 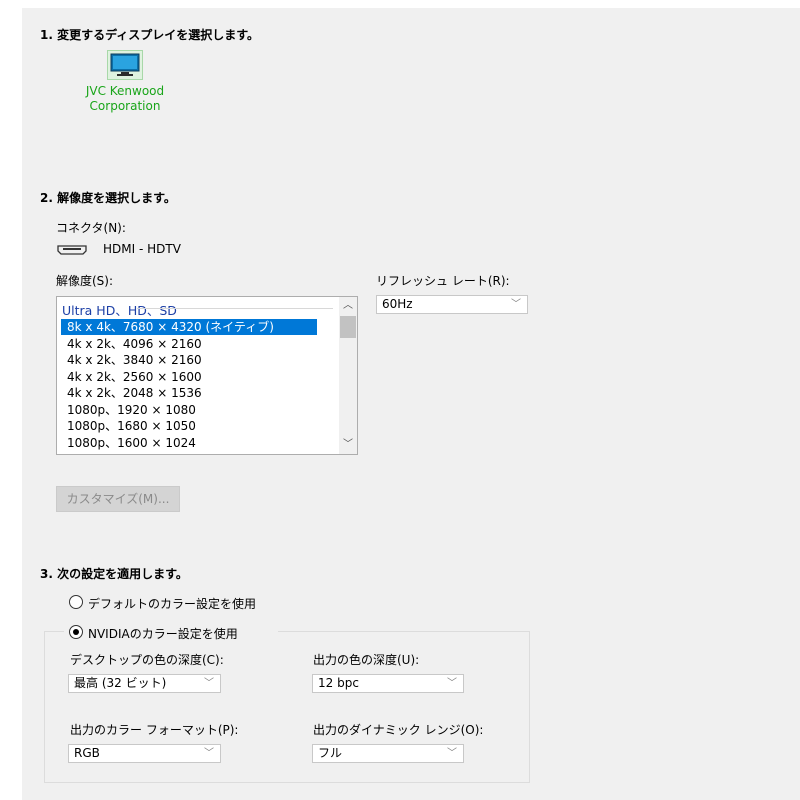 I want to click on resolution-item: 1080p、1600 × 1024, so click(x=189, y=443).